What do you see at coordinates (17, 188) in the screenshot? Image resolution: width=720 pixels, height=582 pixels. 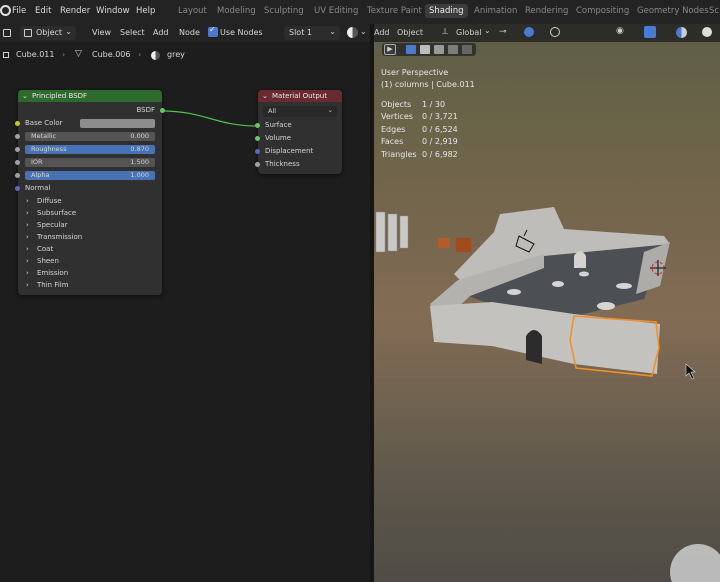 I see `socket-normal` at bounding box center [17, 188].